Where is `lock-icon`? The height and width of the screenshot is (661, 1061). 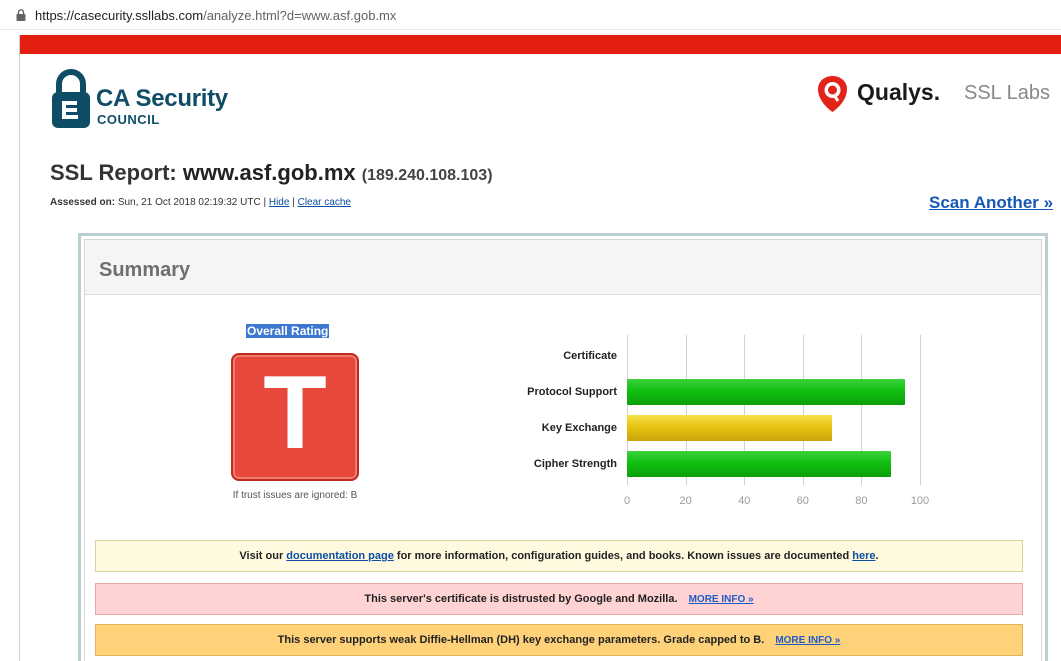 lock-icon is located at coordinates (21, 15).